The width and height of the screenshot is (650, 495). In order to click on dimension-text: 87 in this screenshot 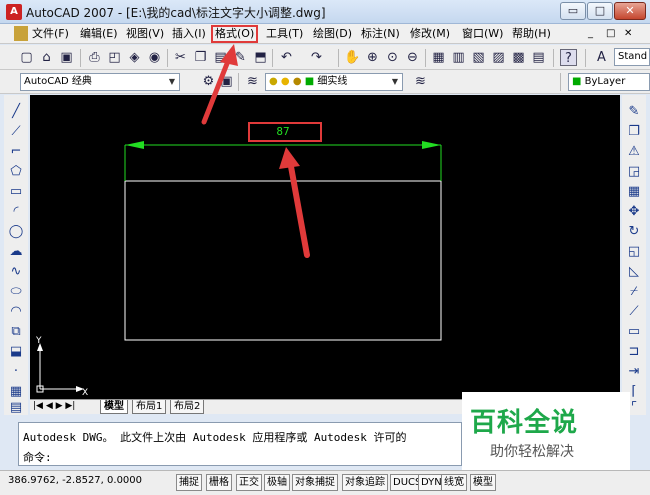, I will do `click(282, 131)`.